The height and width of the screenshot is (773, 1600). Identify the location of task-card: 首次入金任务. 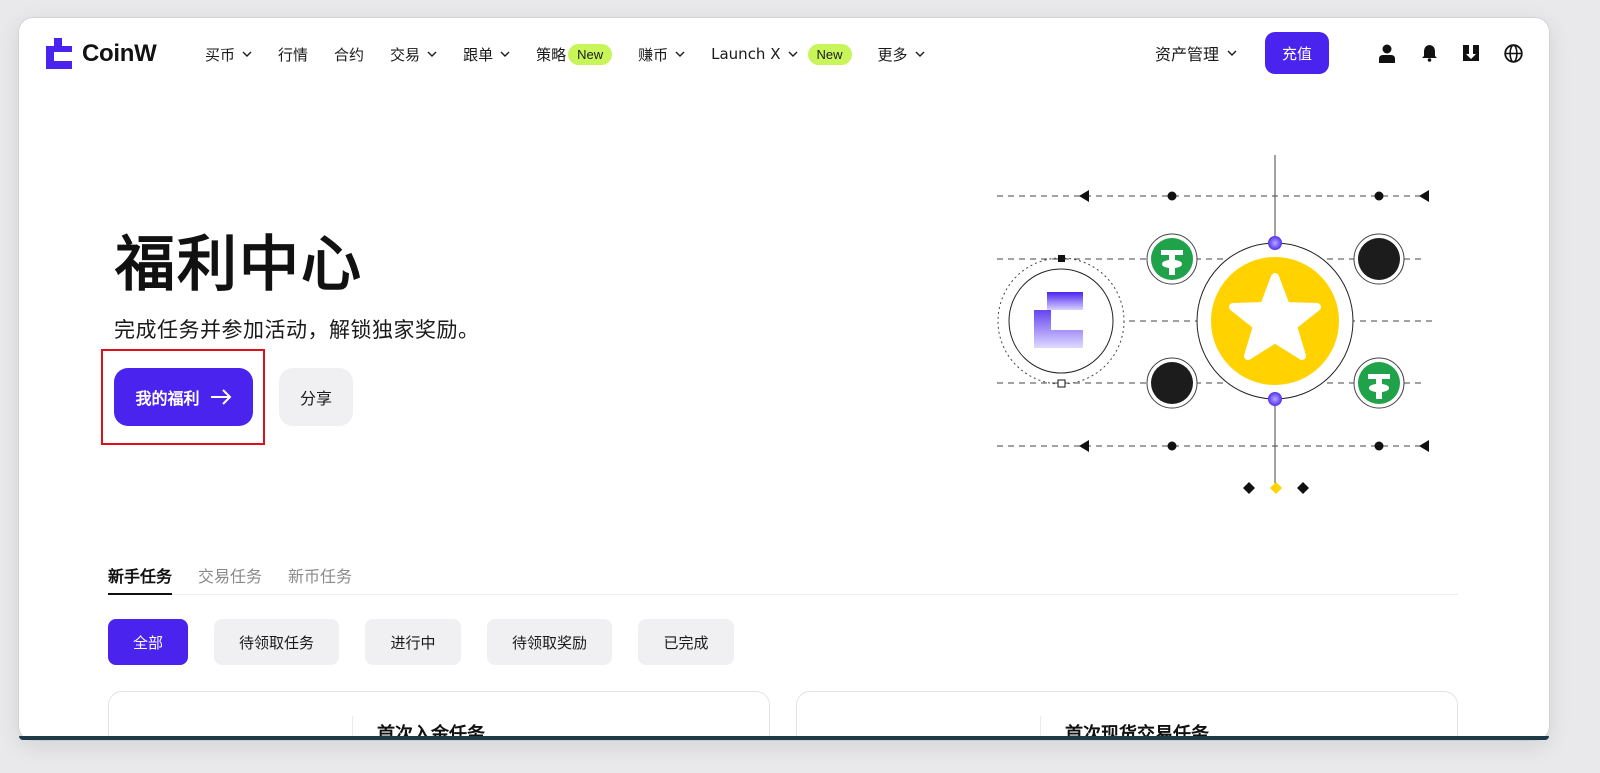
(439, 715).